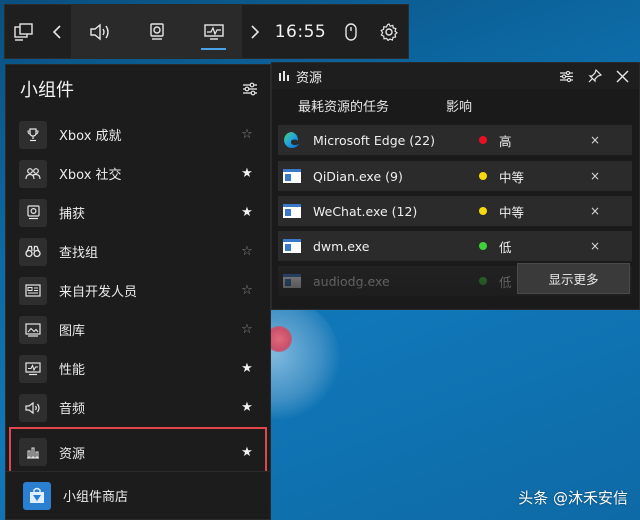 The height and width of the screenshot is (520, 640). What do you see at coordinates (138, 329) in the screenshot?
I see `widget-item: 图库 ☆` at bounding box center [138, 329].